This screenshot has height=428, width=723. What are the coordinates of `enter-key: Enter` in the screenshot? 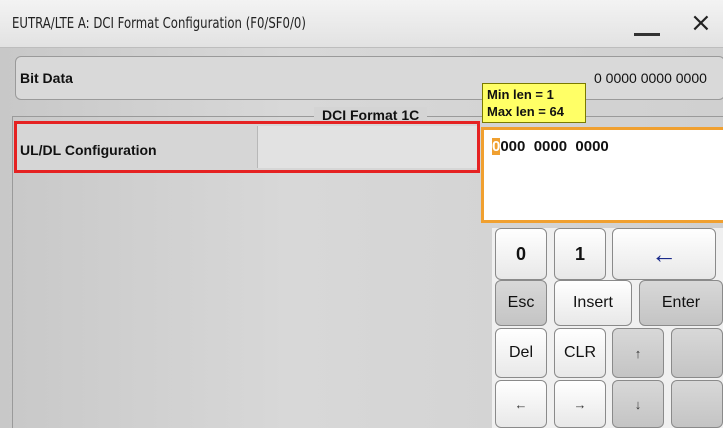 It's located at (681, 303).